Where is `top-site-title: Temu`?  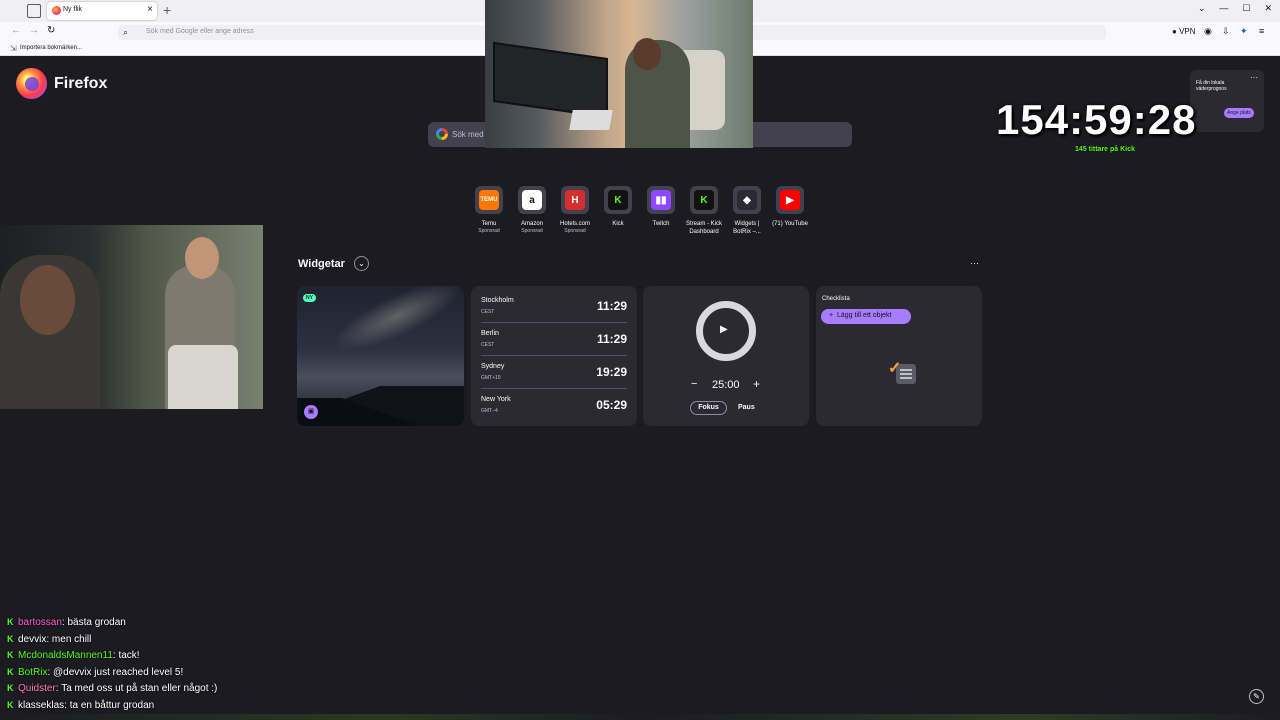 top-site-title: Temu is located at coordinates (489, 224).